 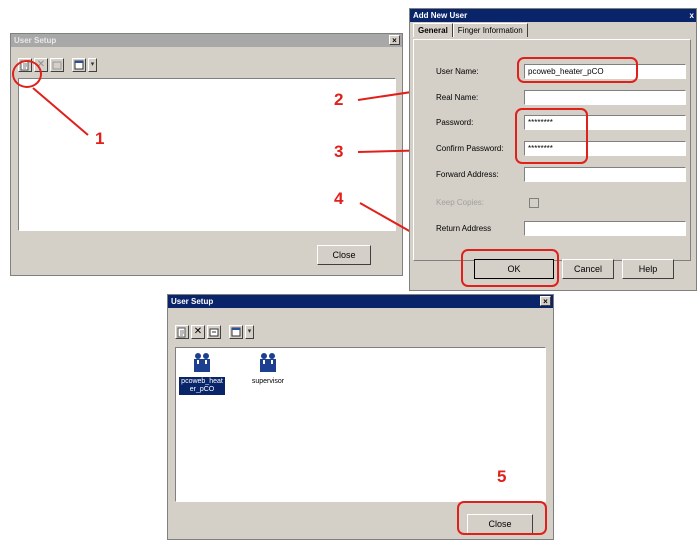 What do you see at coordinates (692, 15) in the screenshot?
I see `dialog-close-x-button: x` at bounding box center [692, 15].